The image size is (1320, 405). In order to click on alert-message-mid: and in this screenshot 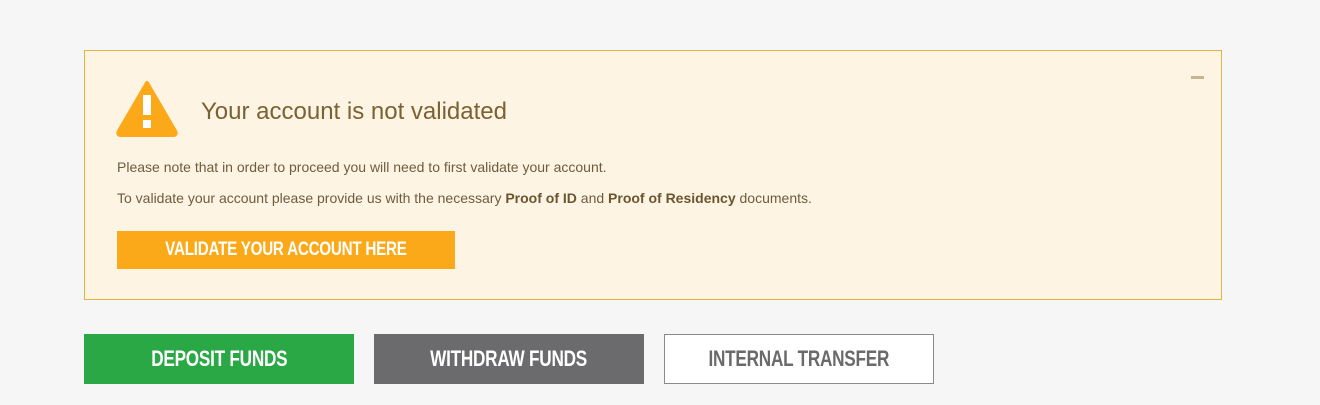, I will do `click(592, 198)`.